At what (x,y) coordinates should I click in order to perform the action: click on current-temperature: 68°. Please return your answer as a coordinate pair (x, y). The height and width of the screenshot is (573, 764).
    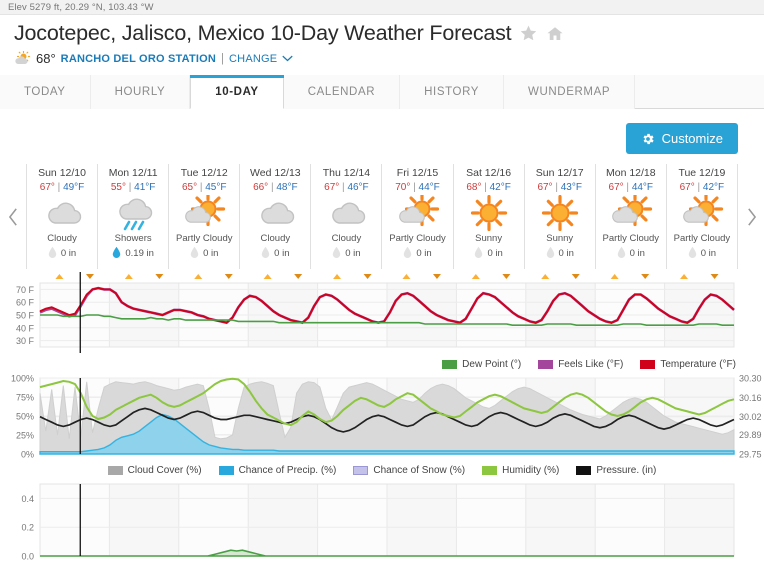
    Looking at the image, I should click on (46, 58).